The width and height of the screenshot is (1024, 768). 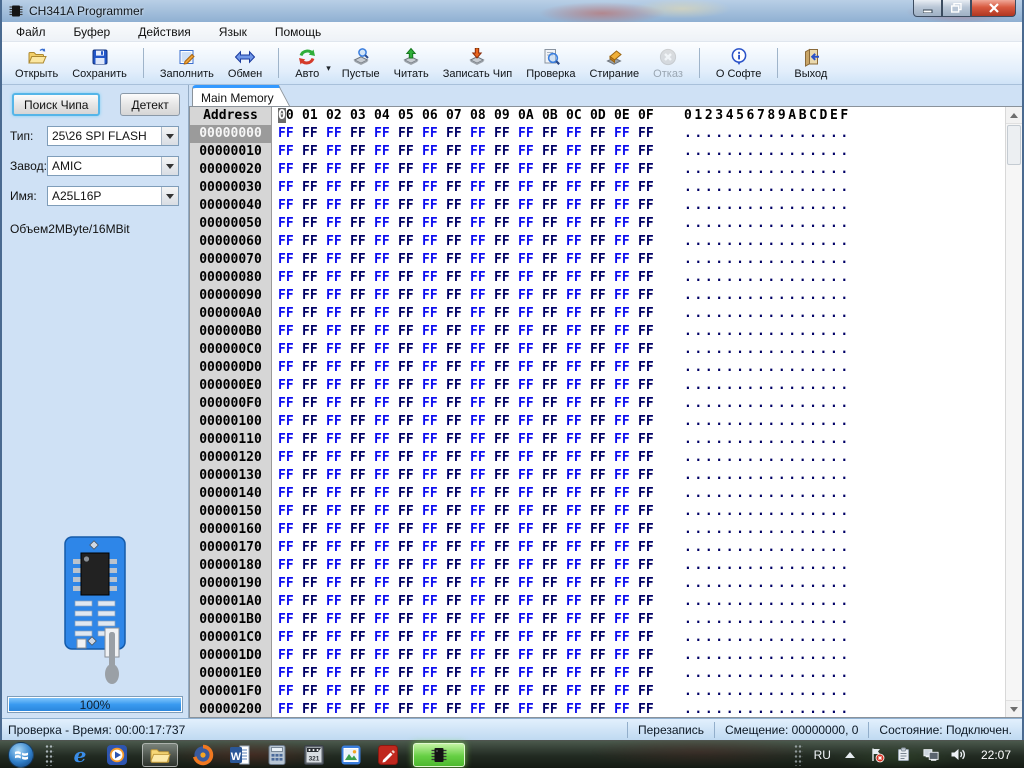 What do you see at coordinates (231, 692) in the screenshot?
I see `address-cell: 000001F0` at bounding box center [231, 692].